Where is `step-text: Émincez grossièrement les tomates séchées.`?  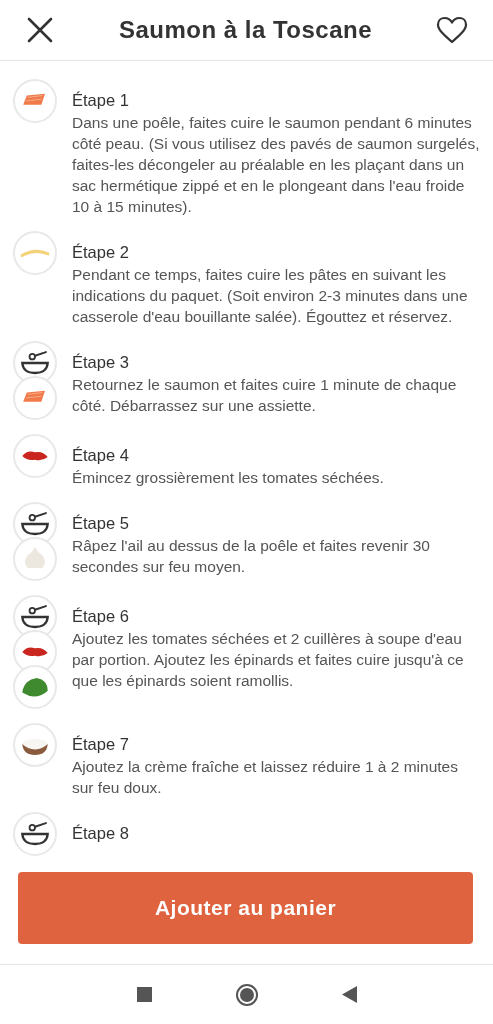 step-text: Émincez grossièrement les tomates séchées. is located at coordinates (228, 478).